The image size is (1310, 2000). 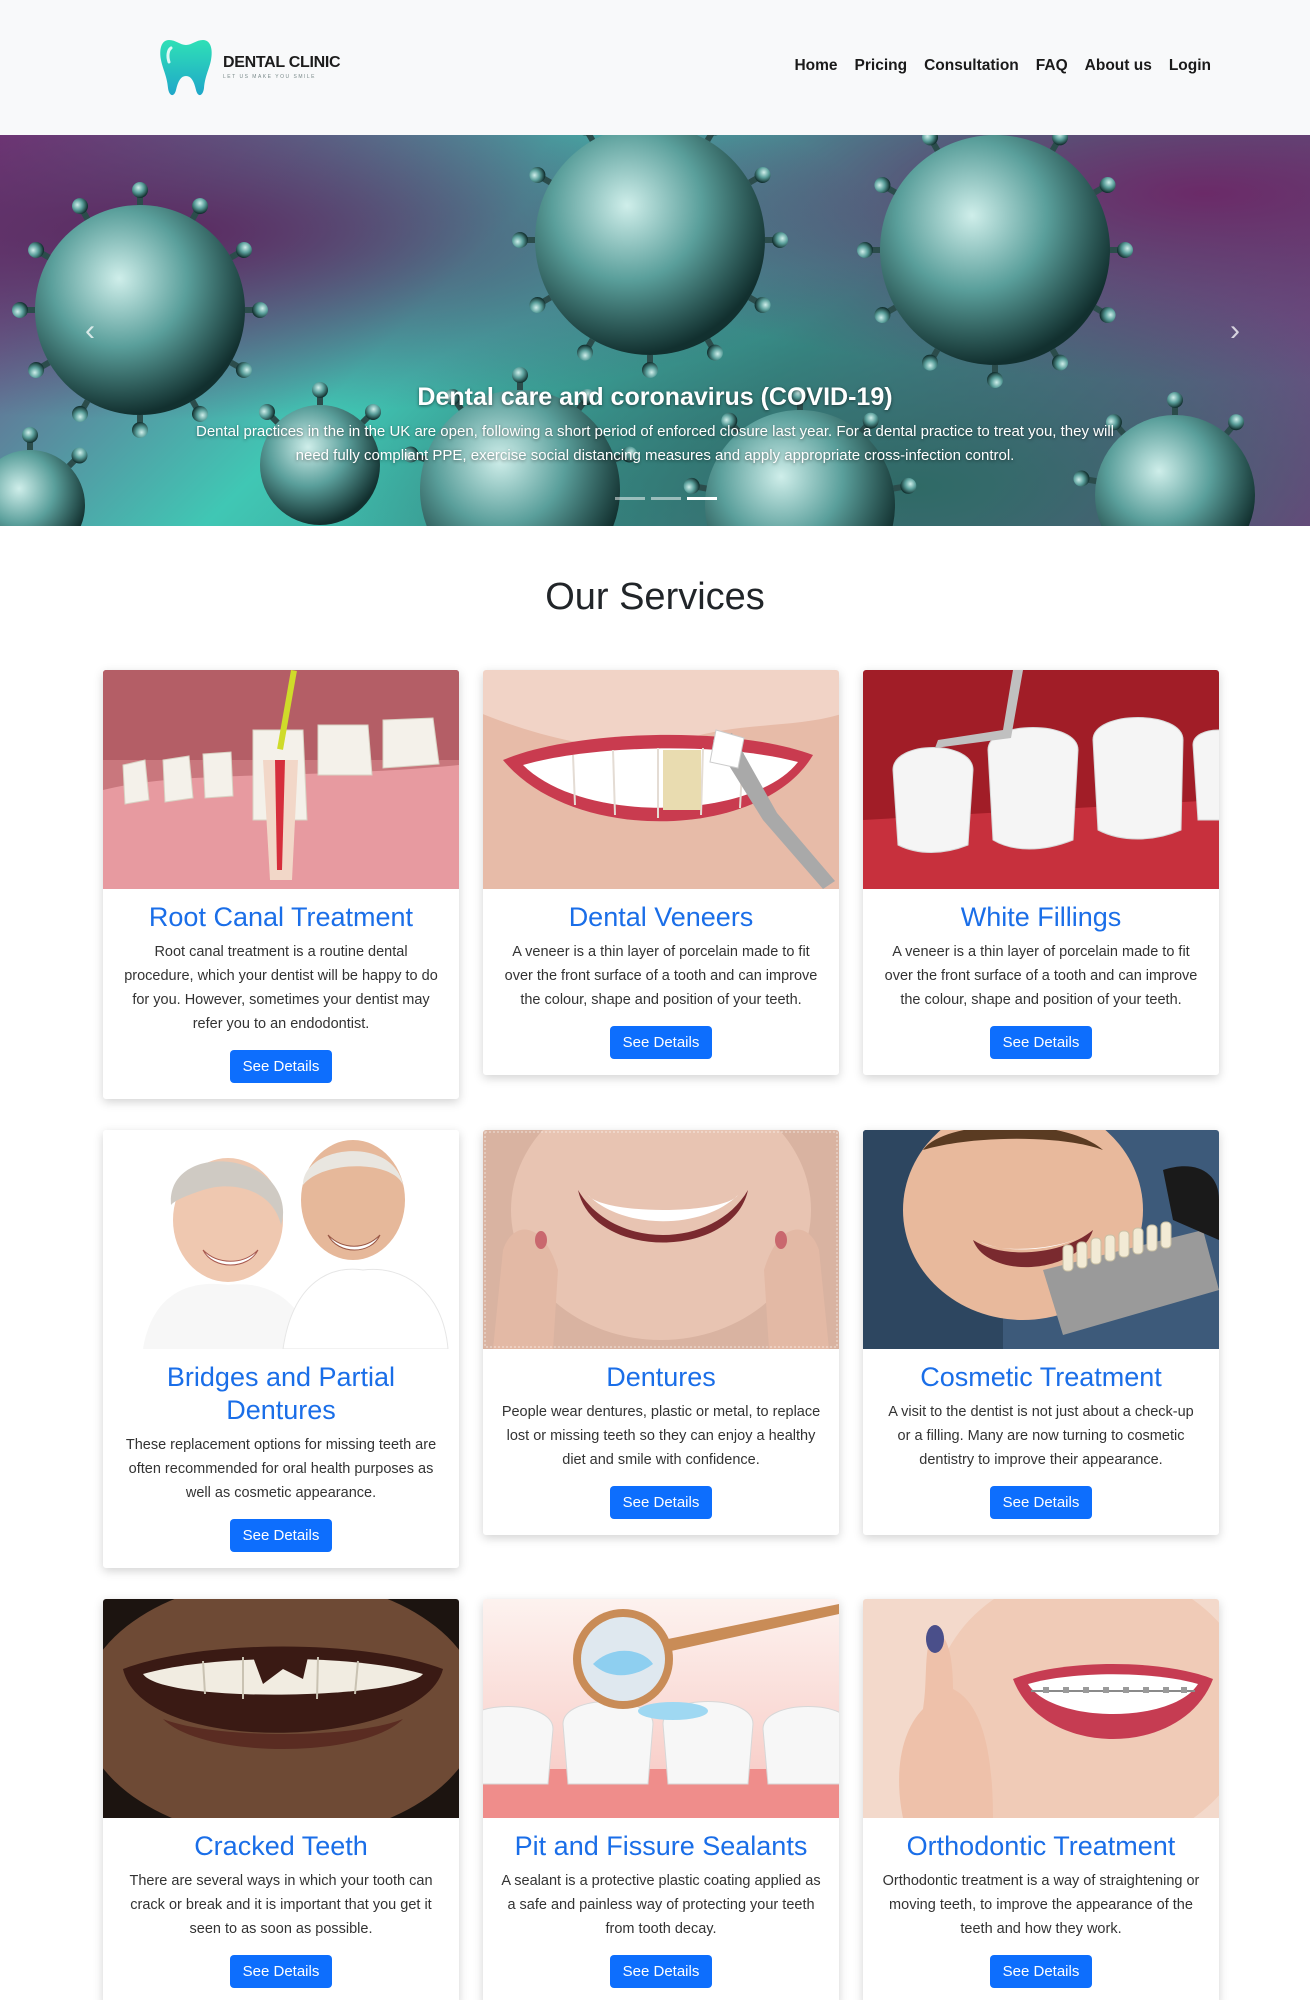 I want to click on carousel-prev-button: ‹, so click(x=90, y=331).